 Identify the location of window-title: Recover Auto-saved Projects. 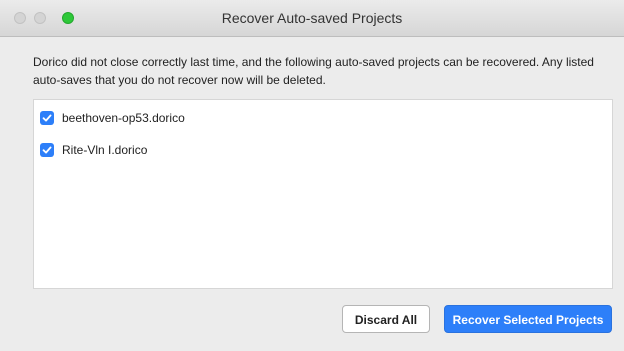
(312, 18).